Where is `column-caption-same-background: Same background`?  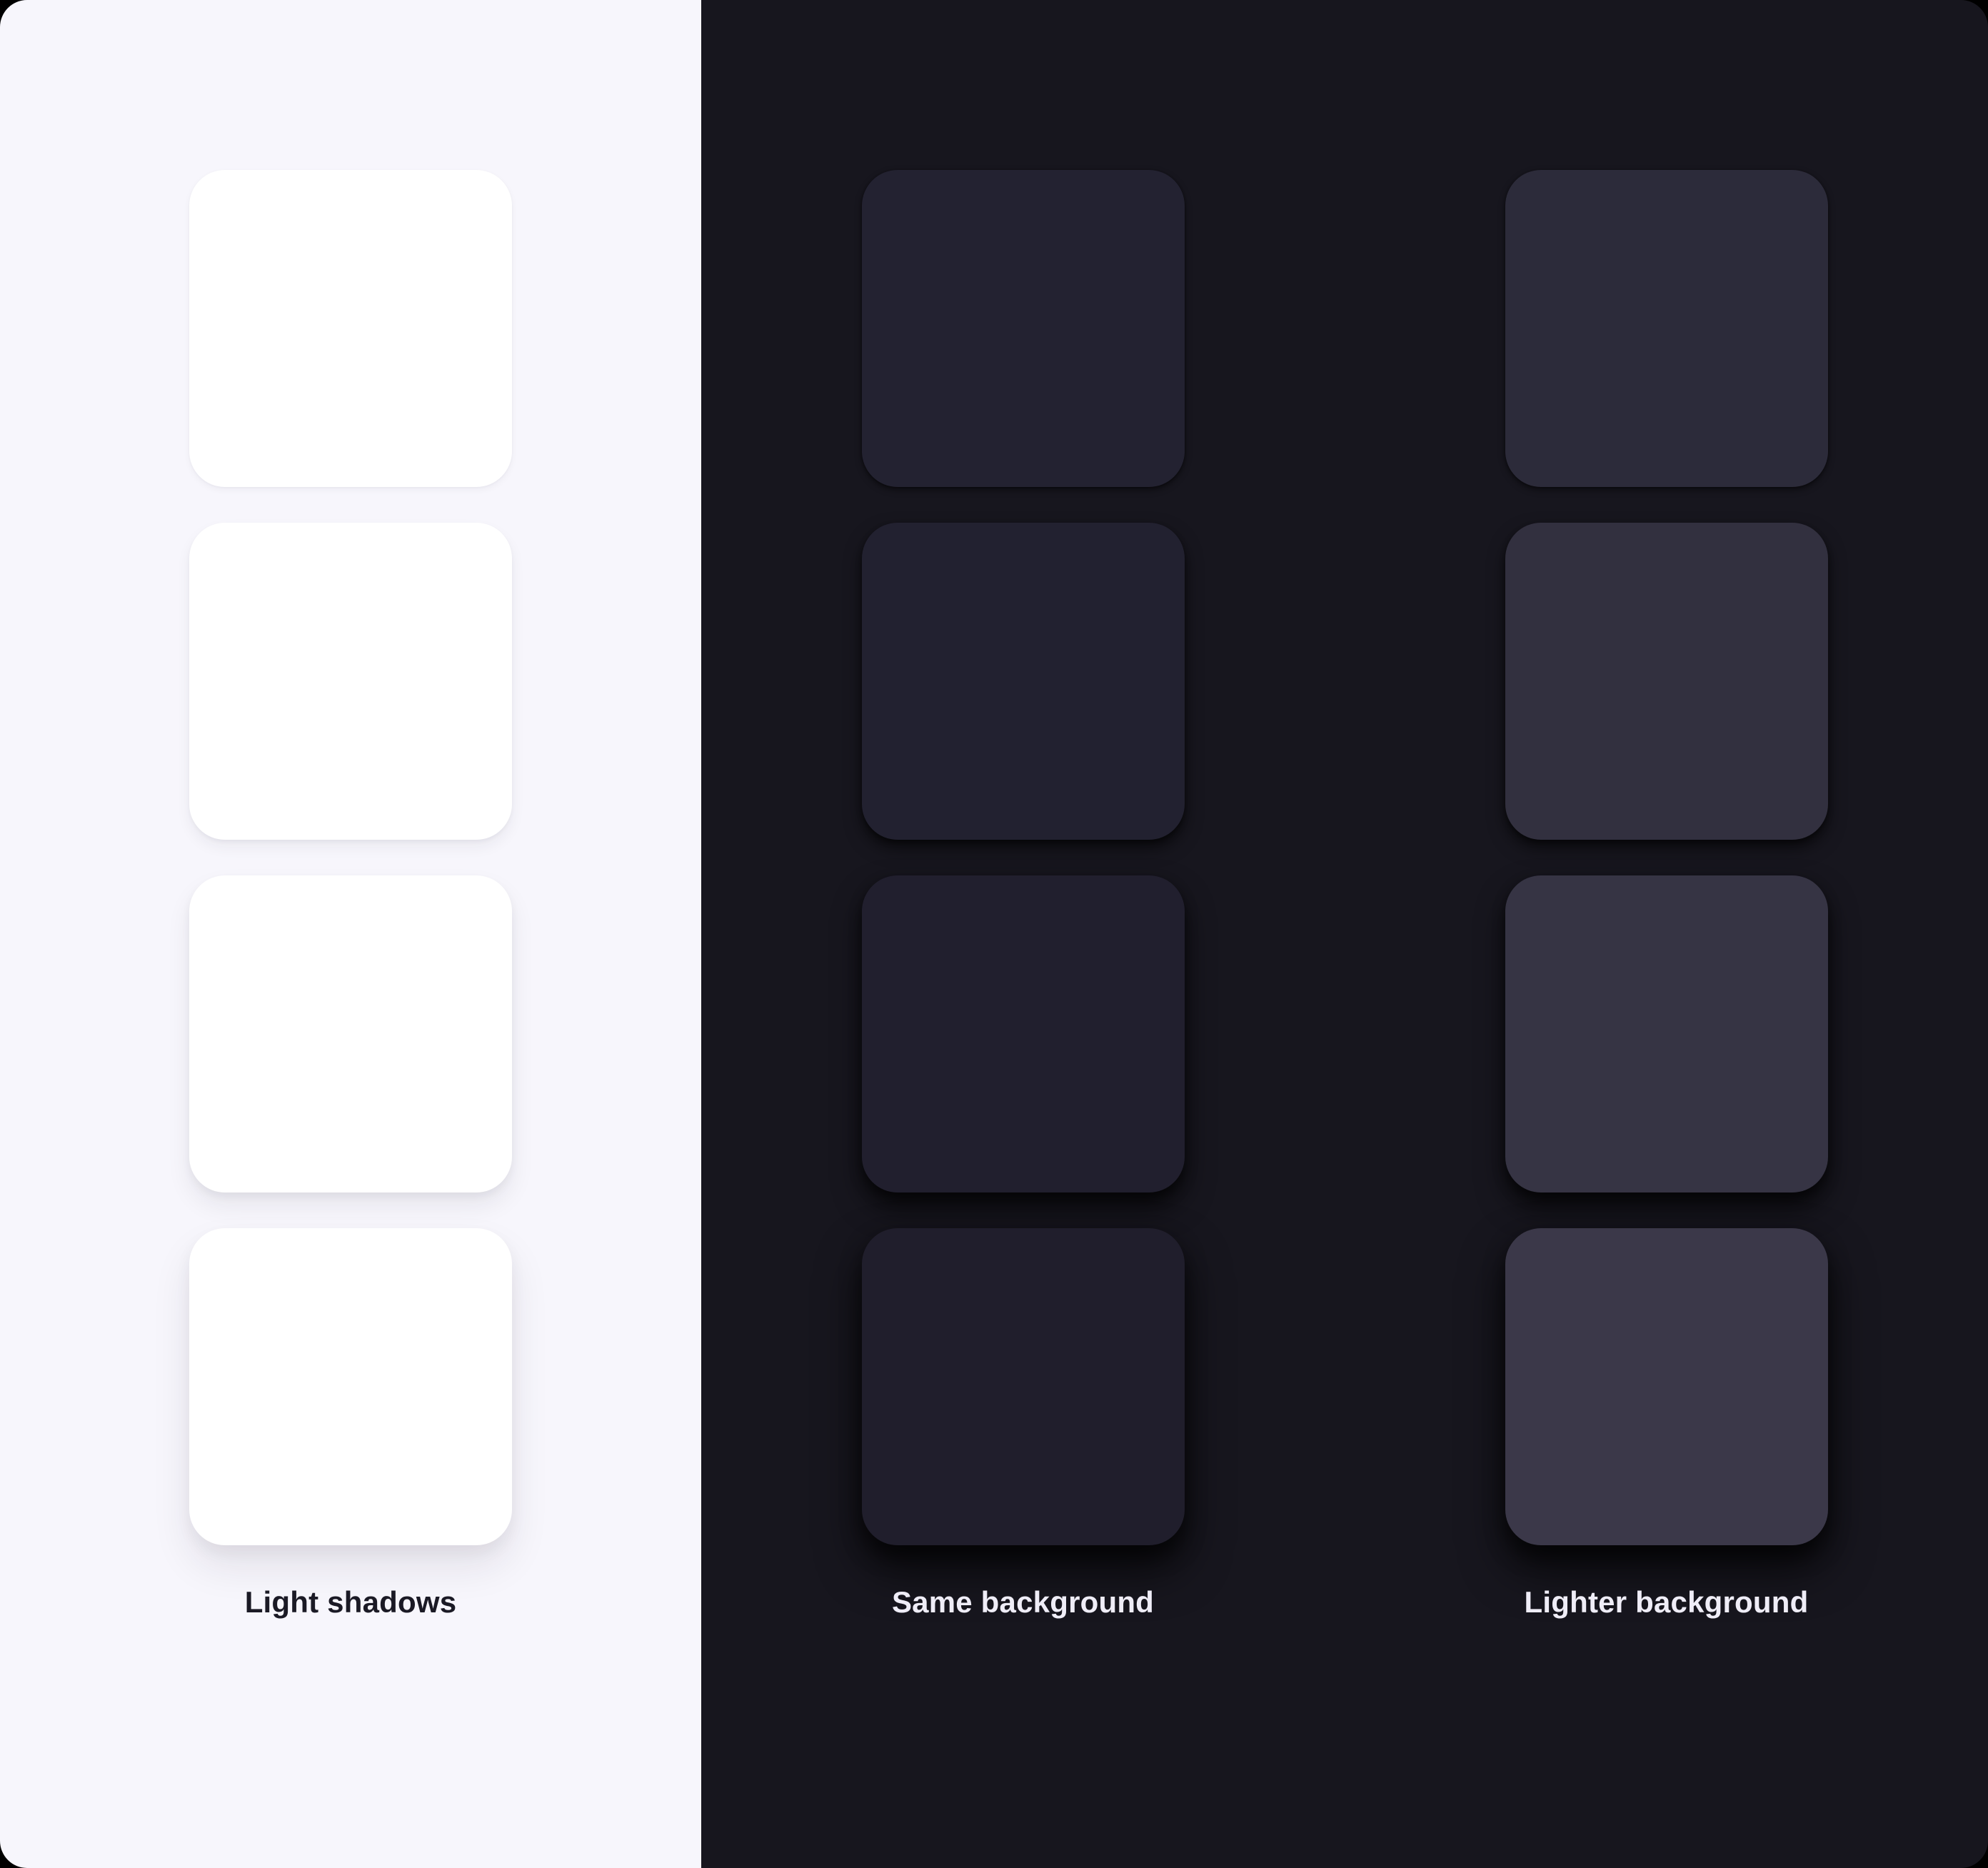 column-caption-same-background: Same background is located at coordinates (1023, 1602).